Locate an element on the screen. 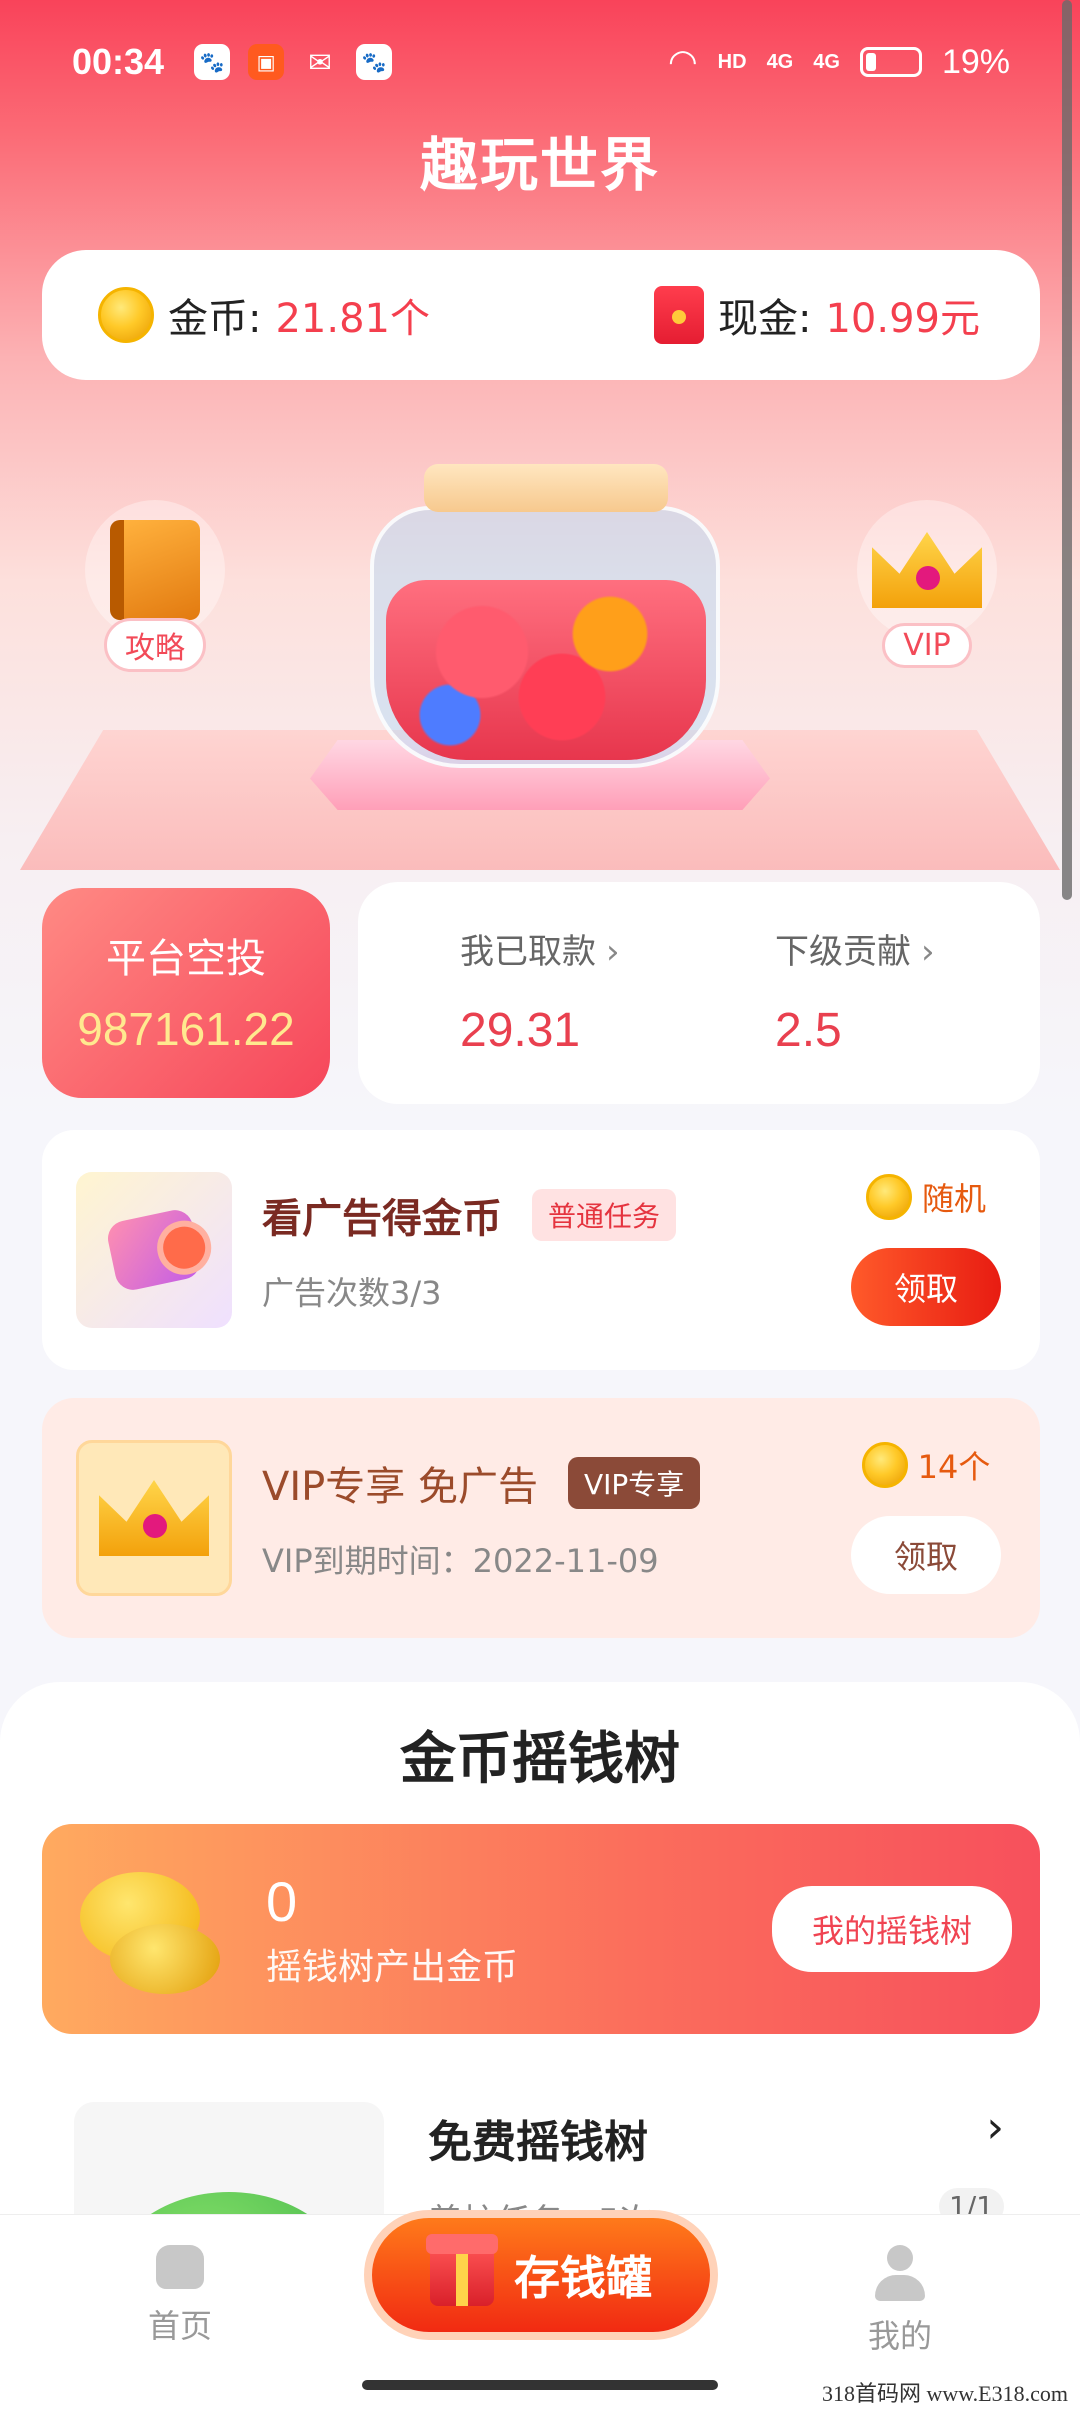 The width and height of the screenshot is (1080, 2412). withdrawn-label: 我已取款 is located at coordinates (528, 952).